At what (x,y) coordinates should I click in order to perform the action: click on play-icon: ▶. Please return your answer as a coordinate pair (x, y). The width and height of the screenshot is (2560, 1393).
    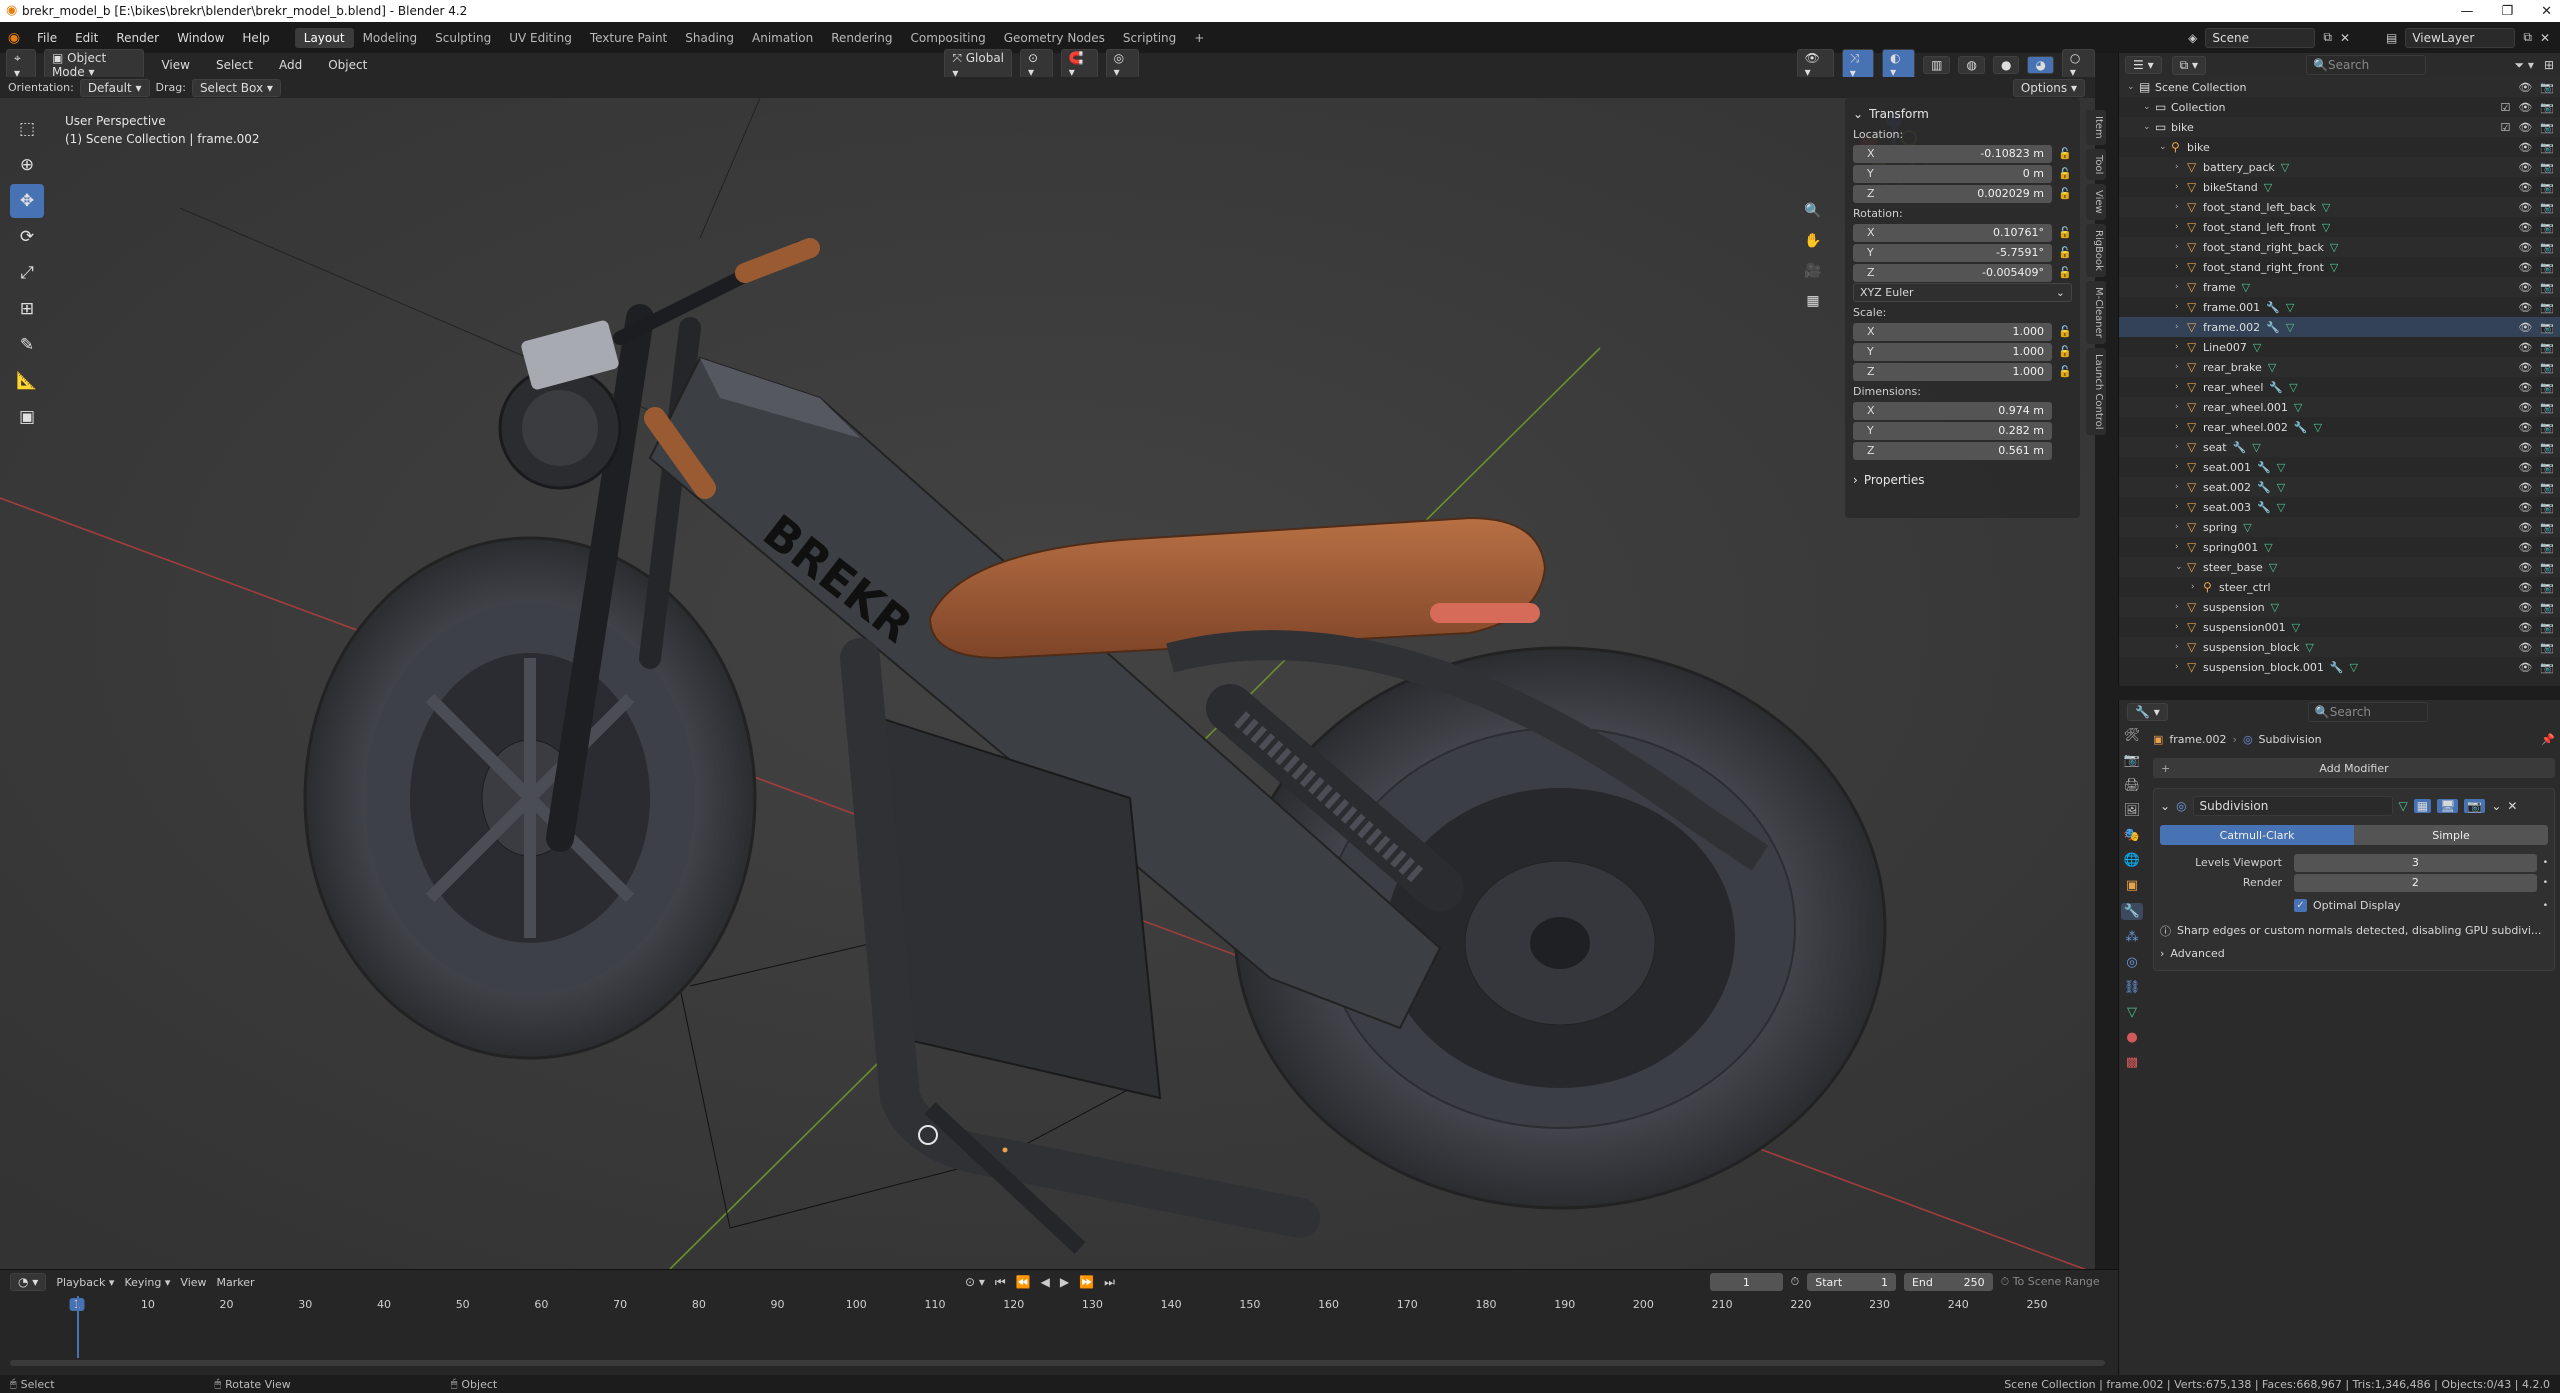
    Looking at the image, I should click on (1064, 1282).